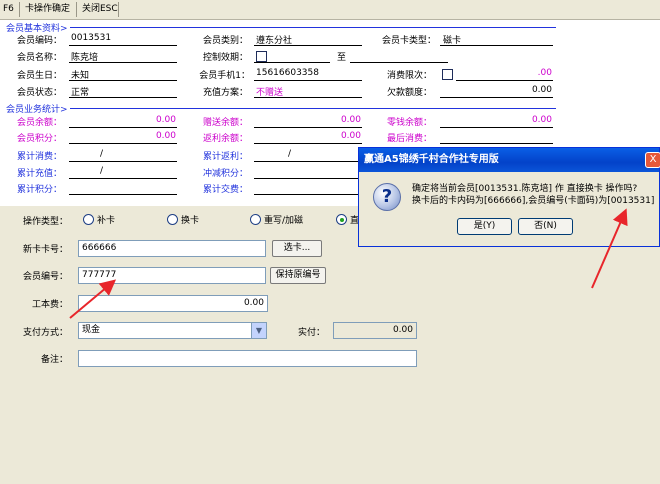 The image size is (660, 484). What do you see at coordinates (93, 299) in the screenshot?
I see `red-arrow-member-no` at bounding box center [93, 299].